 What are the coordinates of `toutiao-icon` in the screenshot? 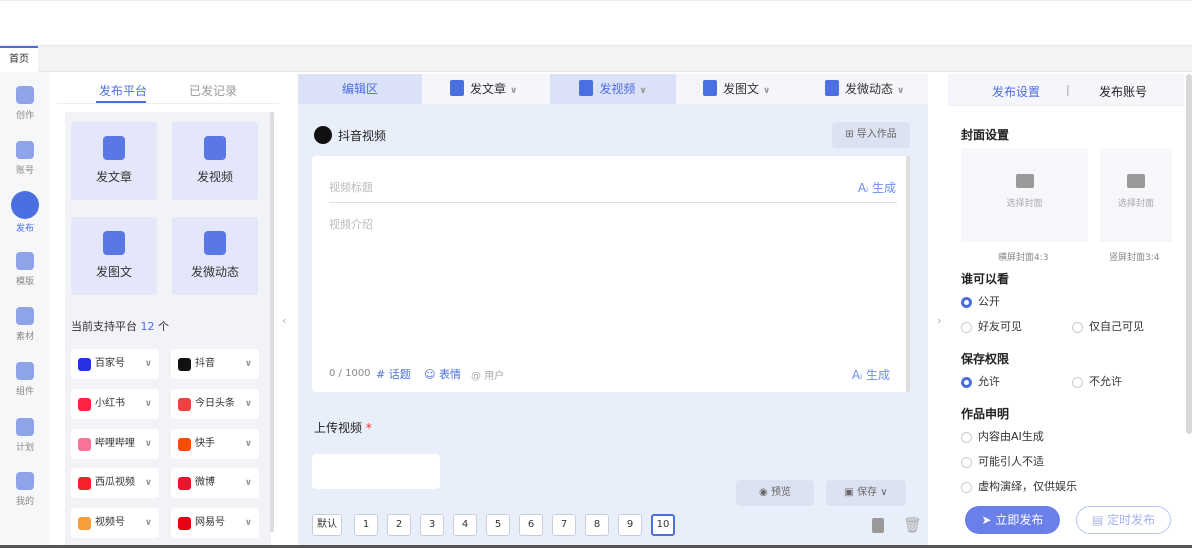 It's located at (184, 404).